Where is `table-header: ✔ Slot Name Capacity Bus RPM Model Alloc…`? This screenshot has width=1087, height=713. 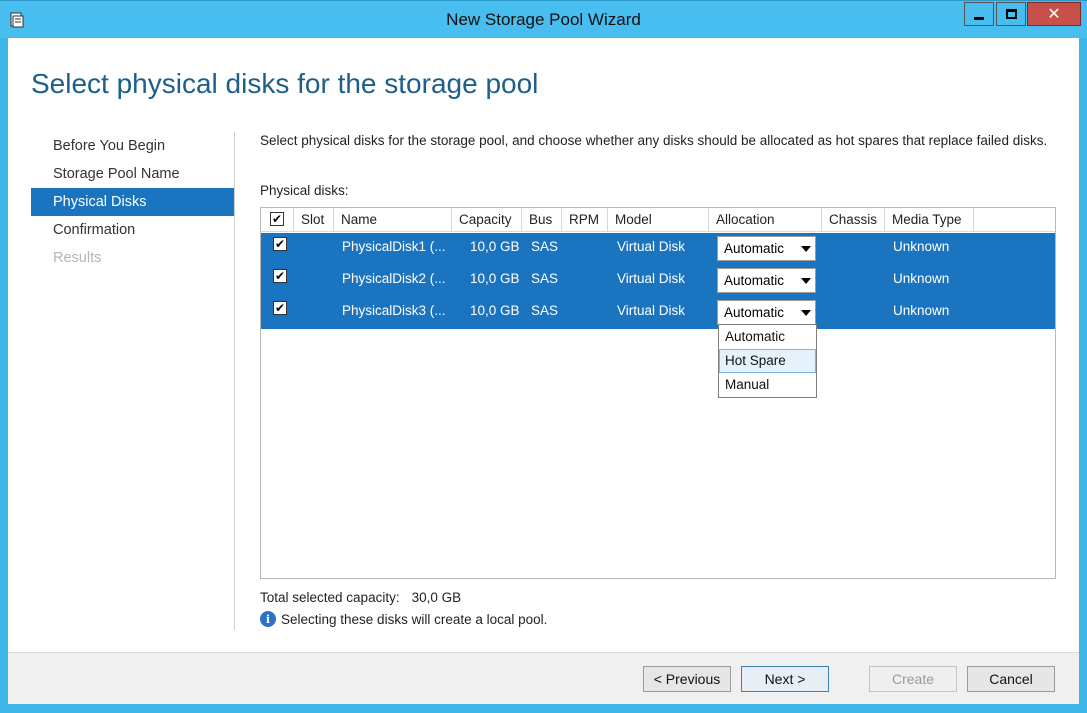
table-header: ✔ Slot Name Capacity Bus RPM Model Alloc… is located at coordinates (658, 220).